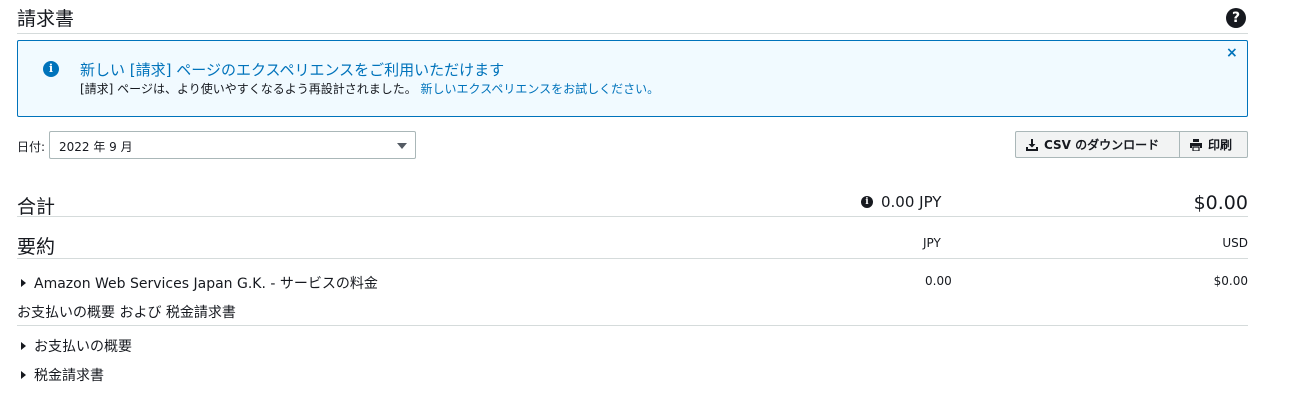 This screenshot has height=405, width=1309. What do you see at coordinates (938, 281) in the screenshot?
I see `summary-row-jpy: 0.00` at bounding box center [938, 281].